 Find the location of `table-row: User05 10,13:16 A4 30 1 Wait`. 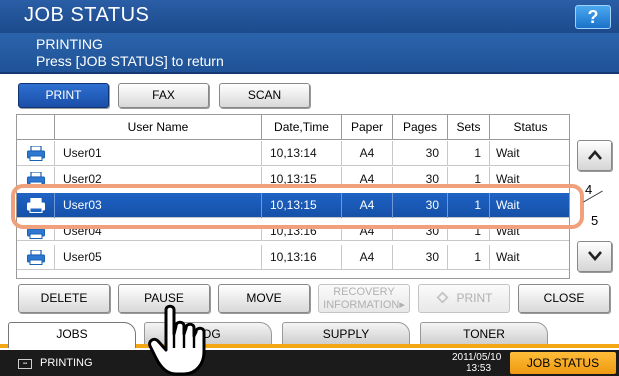

table-row: User05 10,13:16 A4 30 1 Wait is located at coordinates (293, 257).